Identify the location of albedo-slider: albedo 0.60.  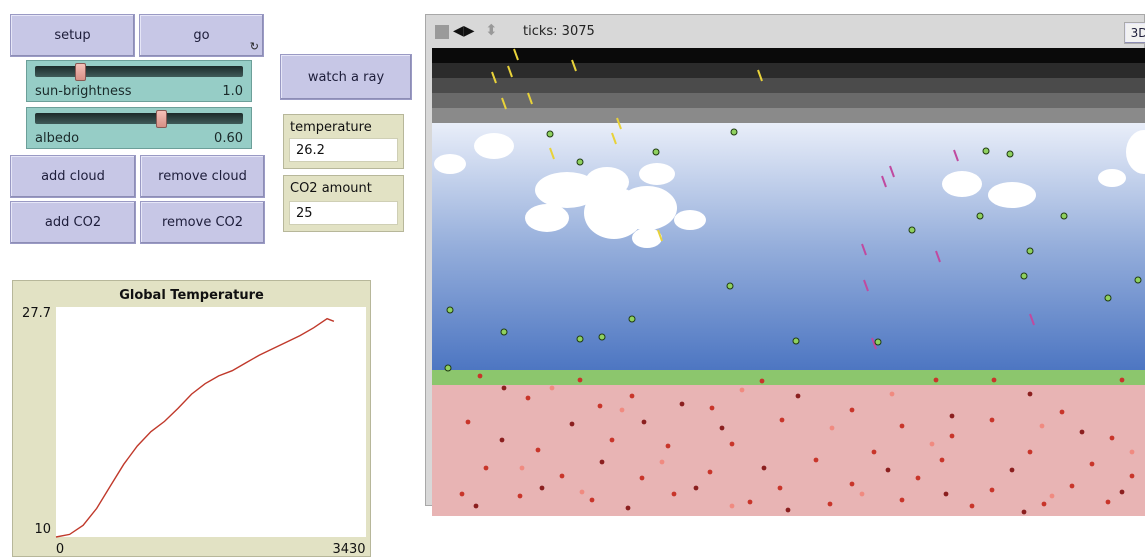
(139, 128).